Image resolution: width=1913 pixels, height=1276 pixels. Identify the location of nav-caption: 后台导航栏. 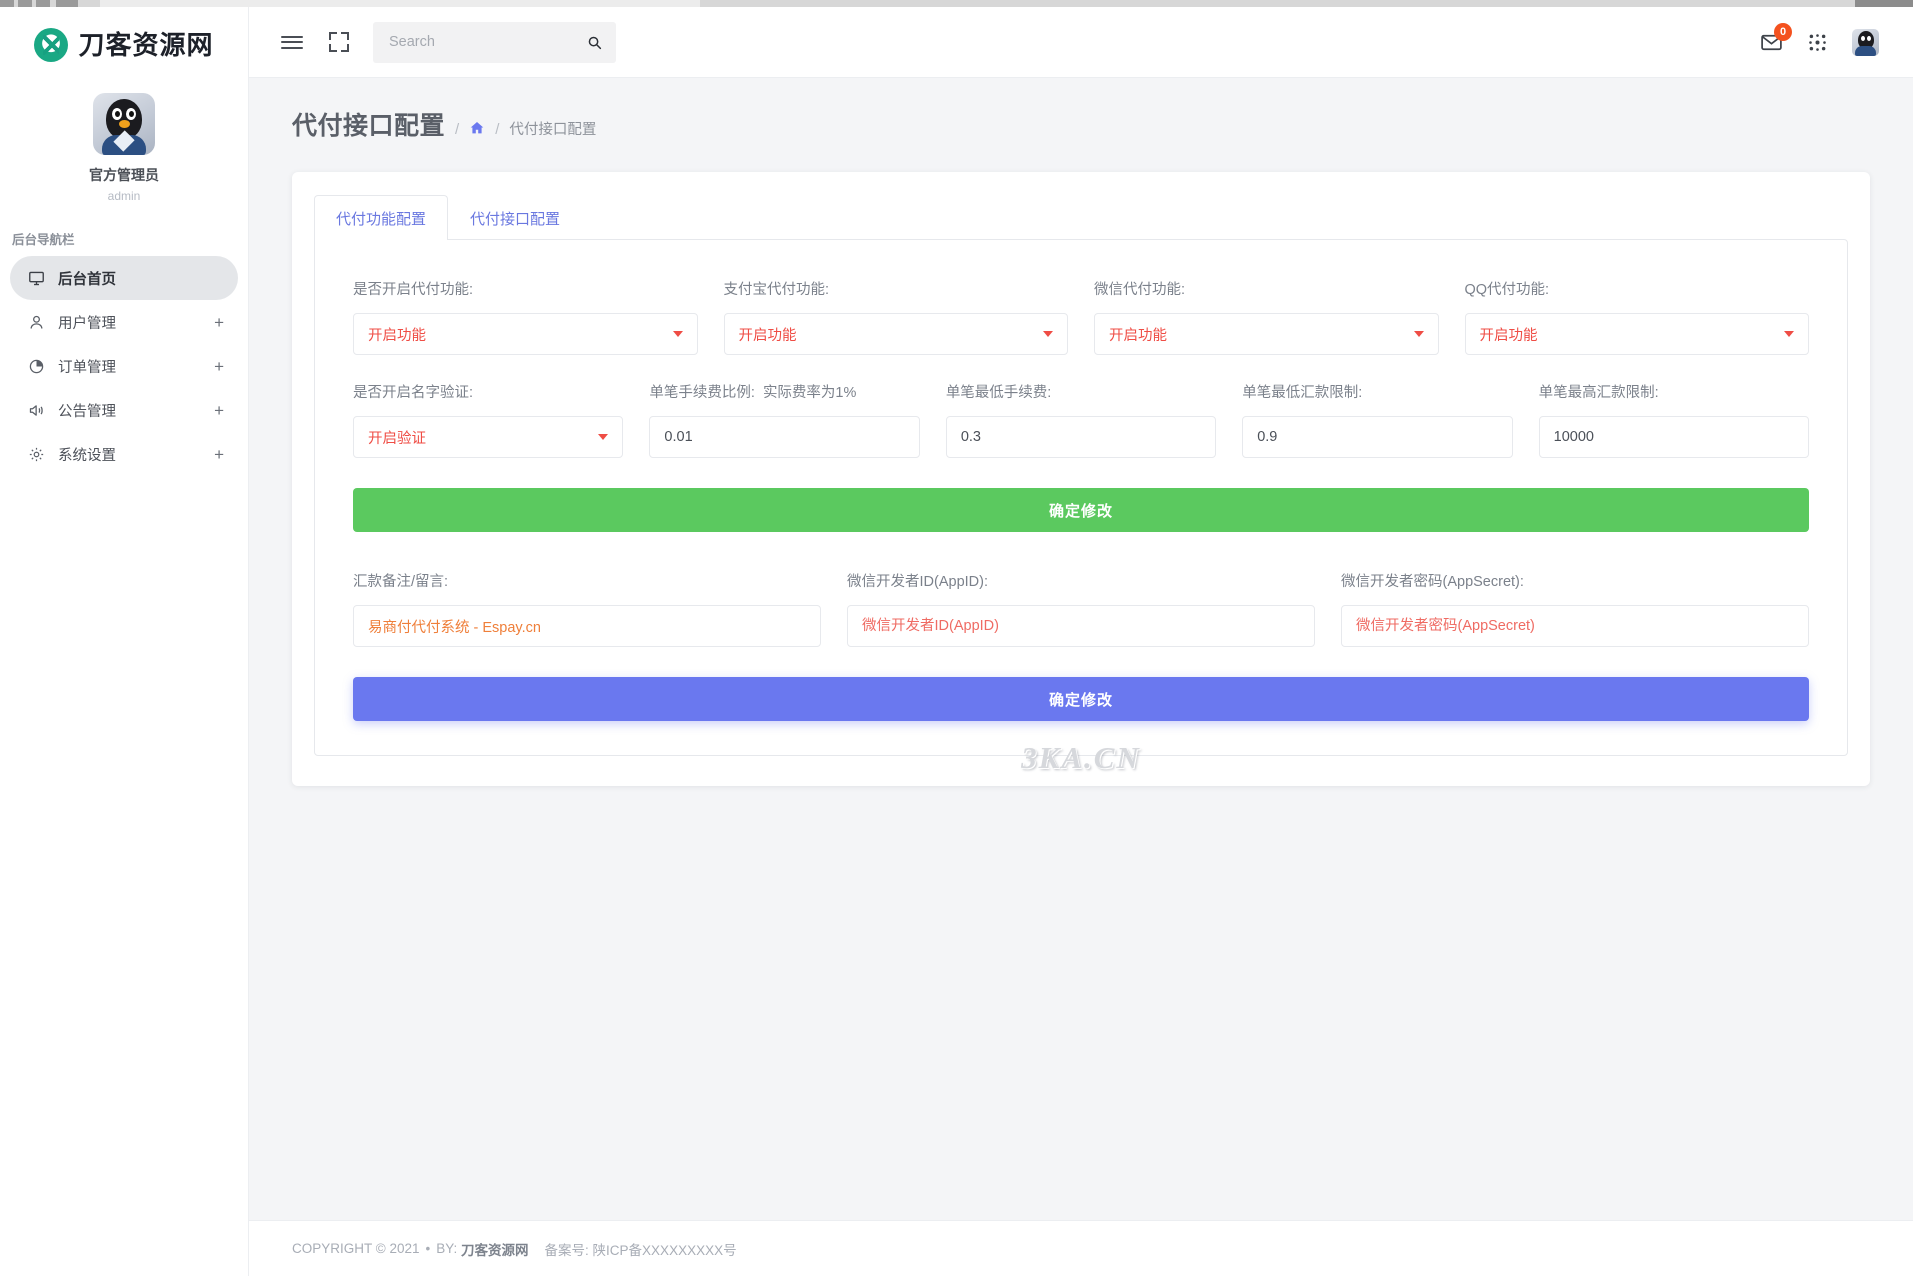
(43, 240).